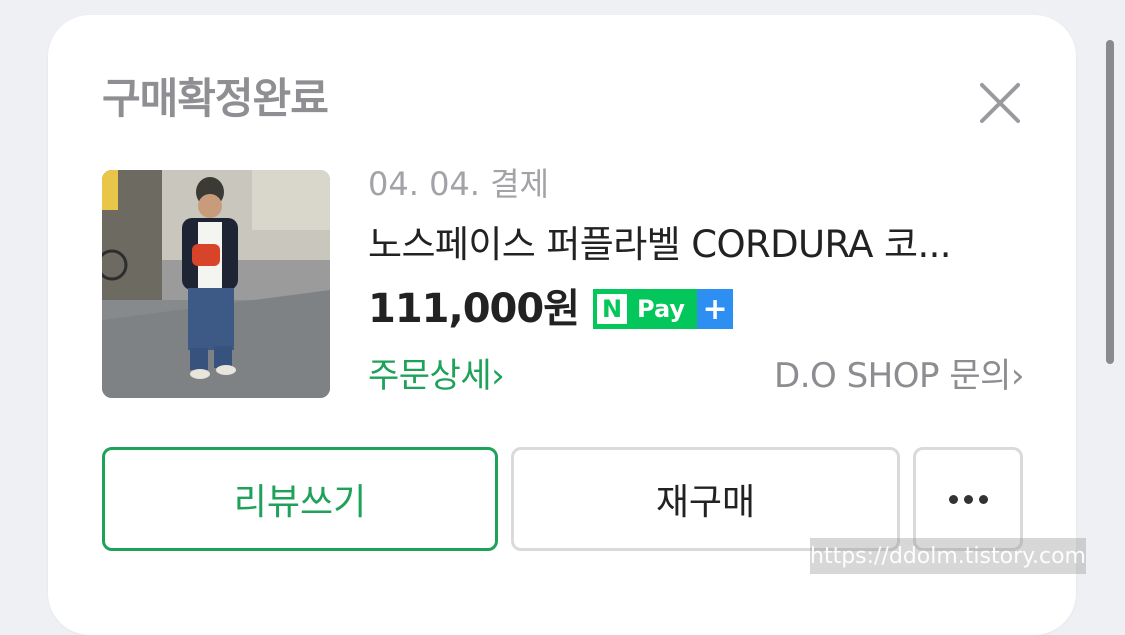  What do you see at coordinates (430, 376) in the screenshot?
I see `order-detail-label: 주문상세` at bounding box center [430, 376].